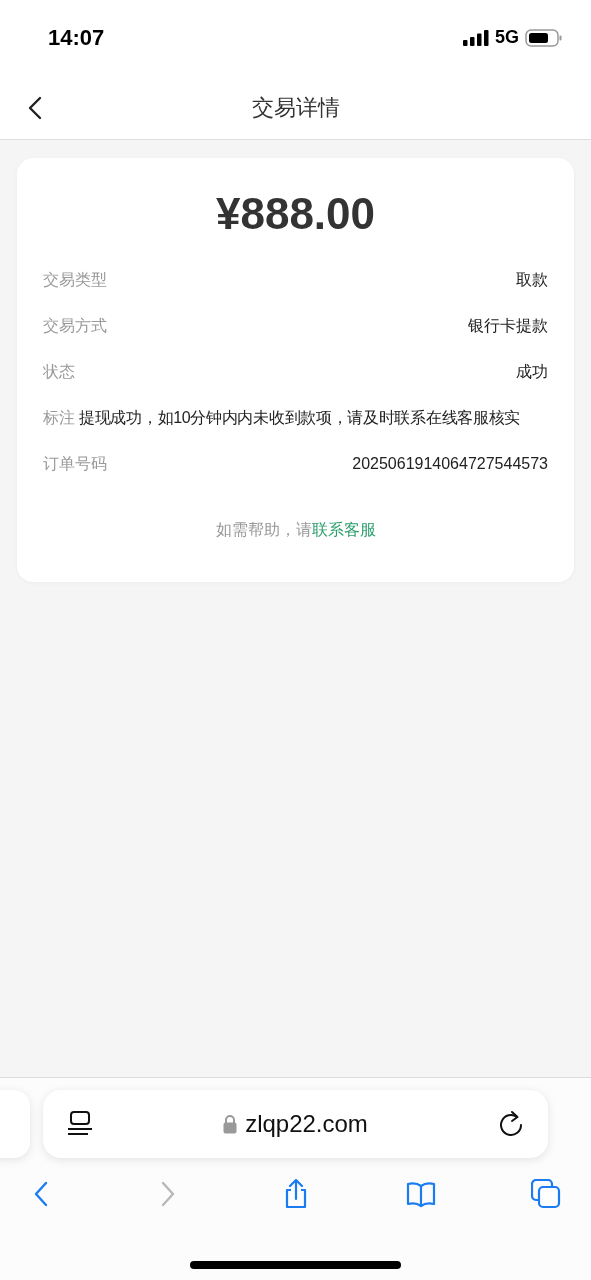 The width and height of the screenshot is (591, 1280). What do you see at coordinates (295, 530) in the screenshot?
I see `help-text: 如需帮助，请联系客服` at bounding box center [295, 530].